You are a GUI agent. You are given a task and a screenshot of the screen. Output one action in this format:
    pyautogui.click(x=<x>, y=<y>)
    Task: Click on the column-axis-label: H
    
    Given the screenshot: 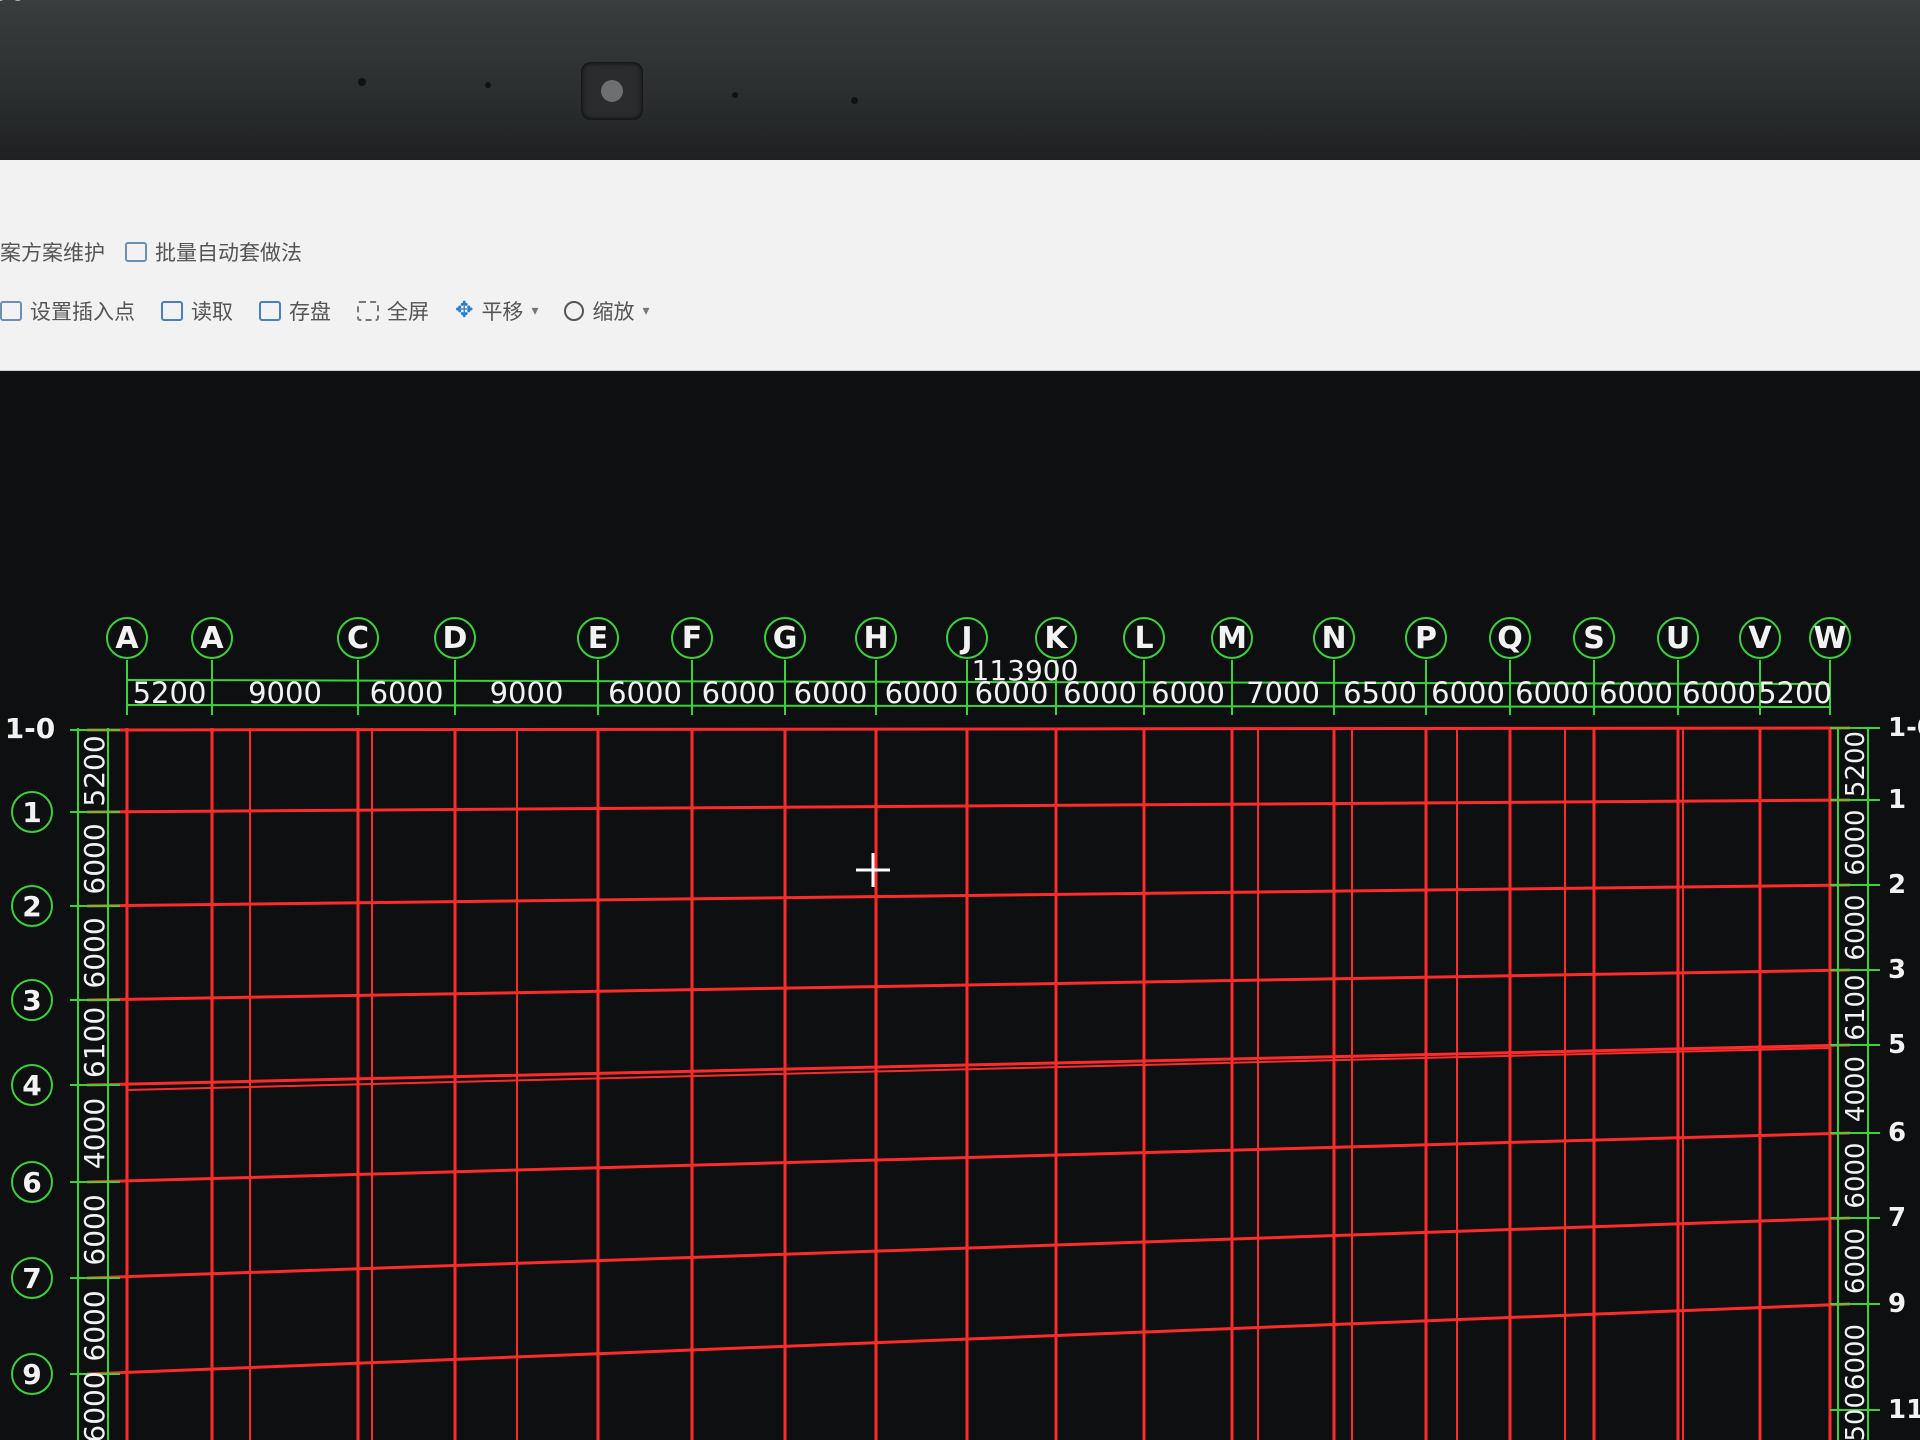 What is the action you would take?
    pyautogui.click(x=875, y=638)
    